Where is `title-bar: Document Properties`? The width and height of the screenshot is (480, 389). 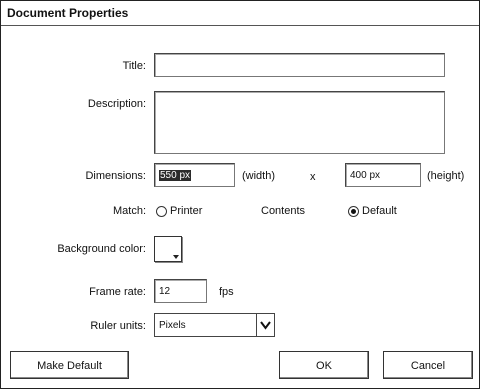
title-bar: Document Properties is located at coordinates (240, 13).